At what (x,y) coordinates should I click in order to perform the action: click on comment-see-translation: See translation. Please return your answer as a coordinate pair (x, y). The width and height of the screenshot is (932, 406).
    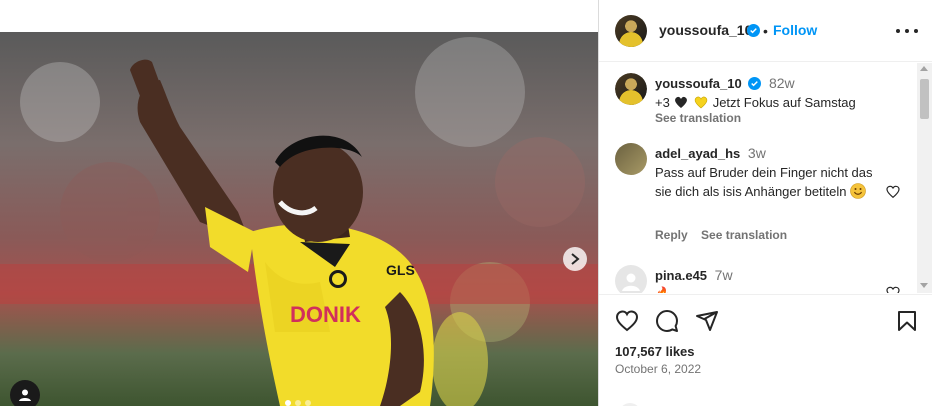
    Looking at the image, I should click on (744, 235).